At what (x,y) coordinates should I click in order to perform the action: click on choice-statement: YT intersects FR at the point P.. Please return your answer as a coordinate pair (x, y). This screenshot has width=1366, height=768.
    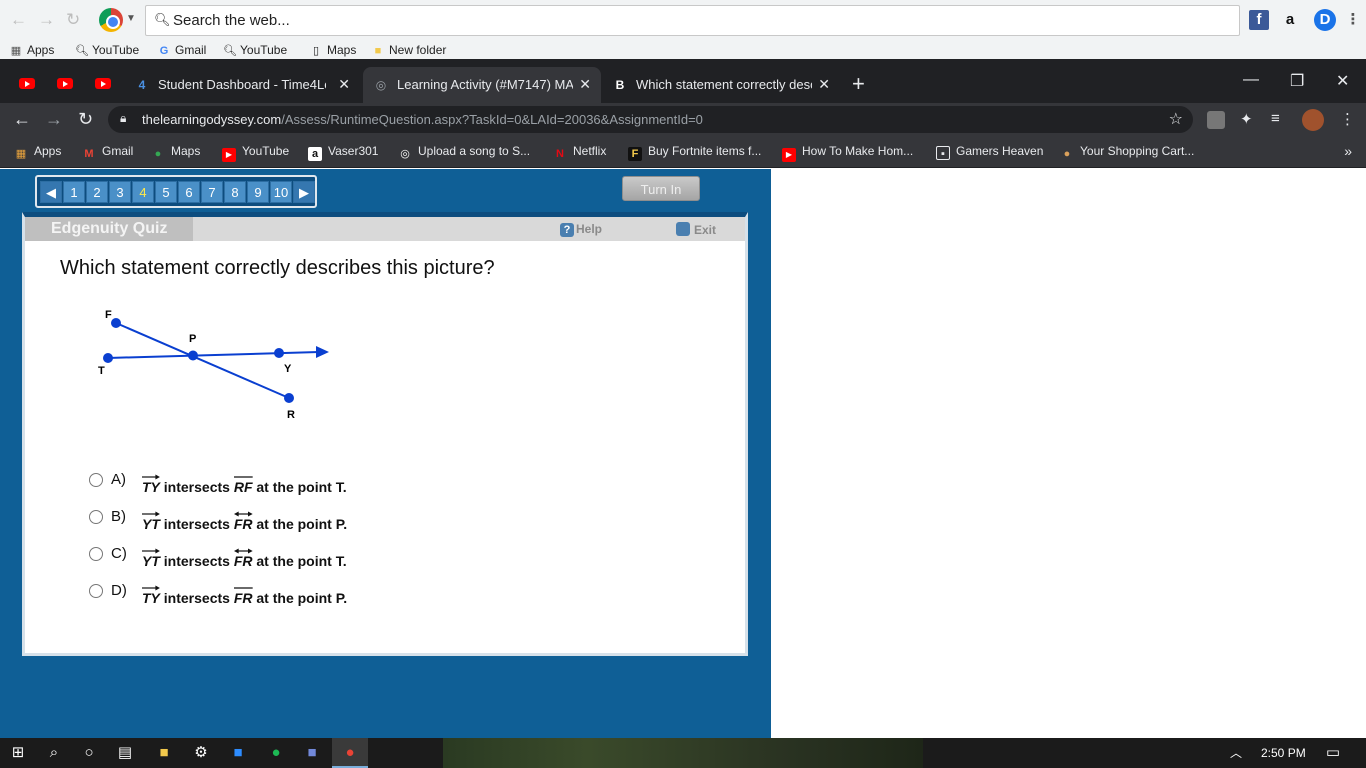
    Looking at the image, I should click on (244, 521).